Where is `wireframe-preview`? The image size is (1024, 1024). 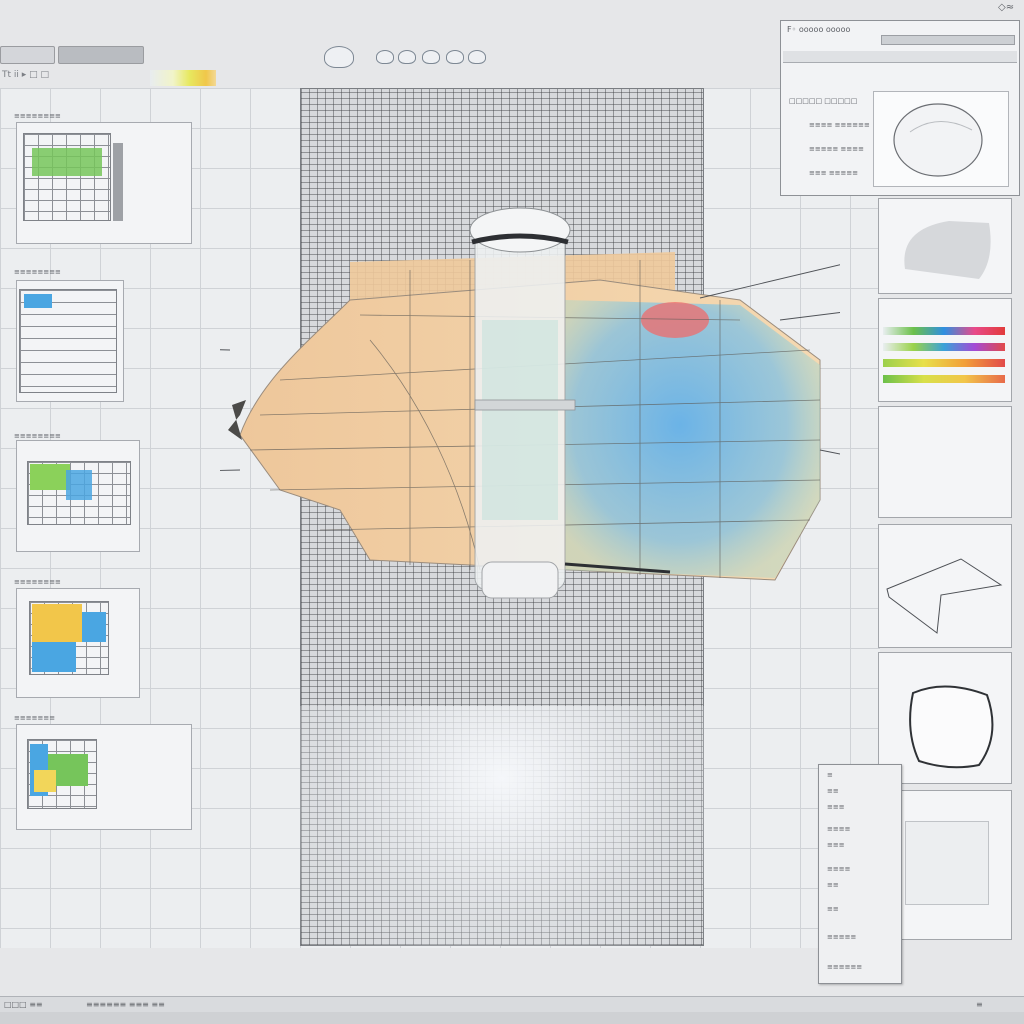 wireframe-preview is located at coordinates (944, 596).